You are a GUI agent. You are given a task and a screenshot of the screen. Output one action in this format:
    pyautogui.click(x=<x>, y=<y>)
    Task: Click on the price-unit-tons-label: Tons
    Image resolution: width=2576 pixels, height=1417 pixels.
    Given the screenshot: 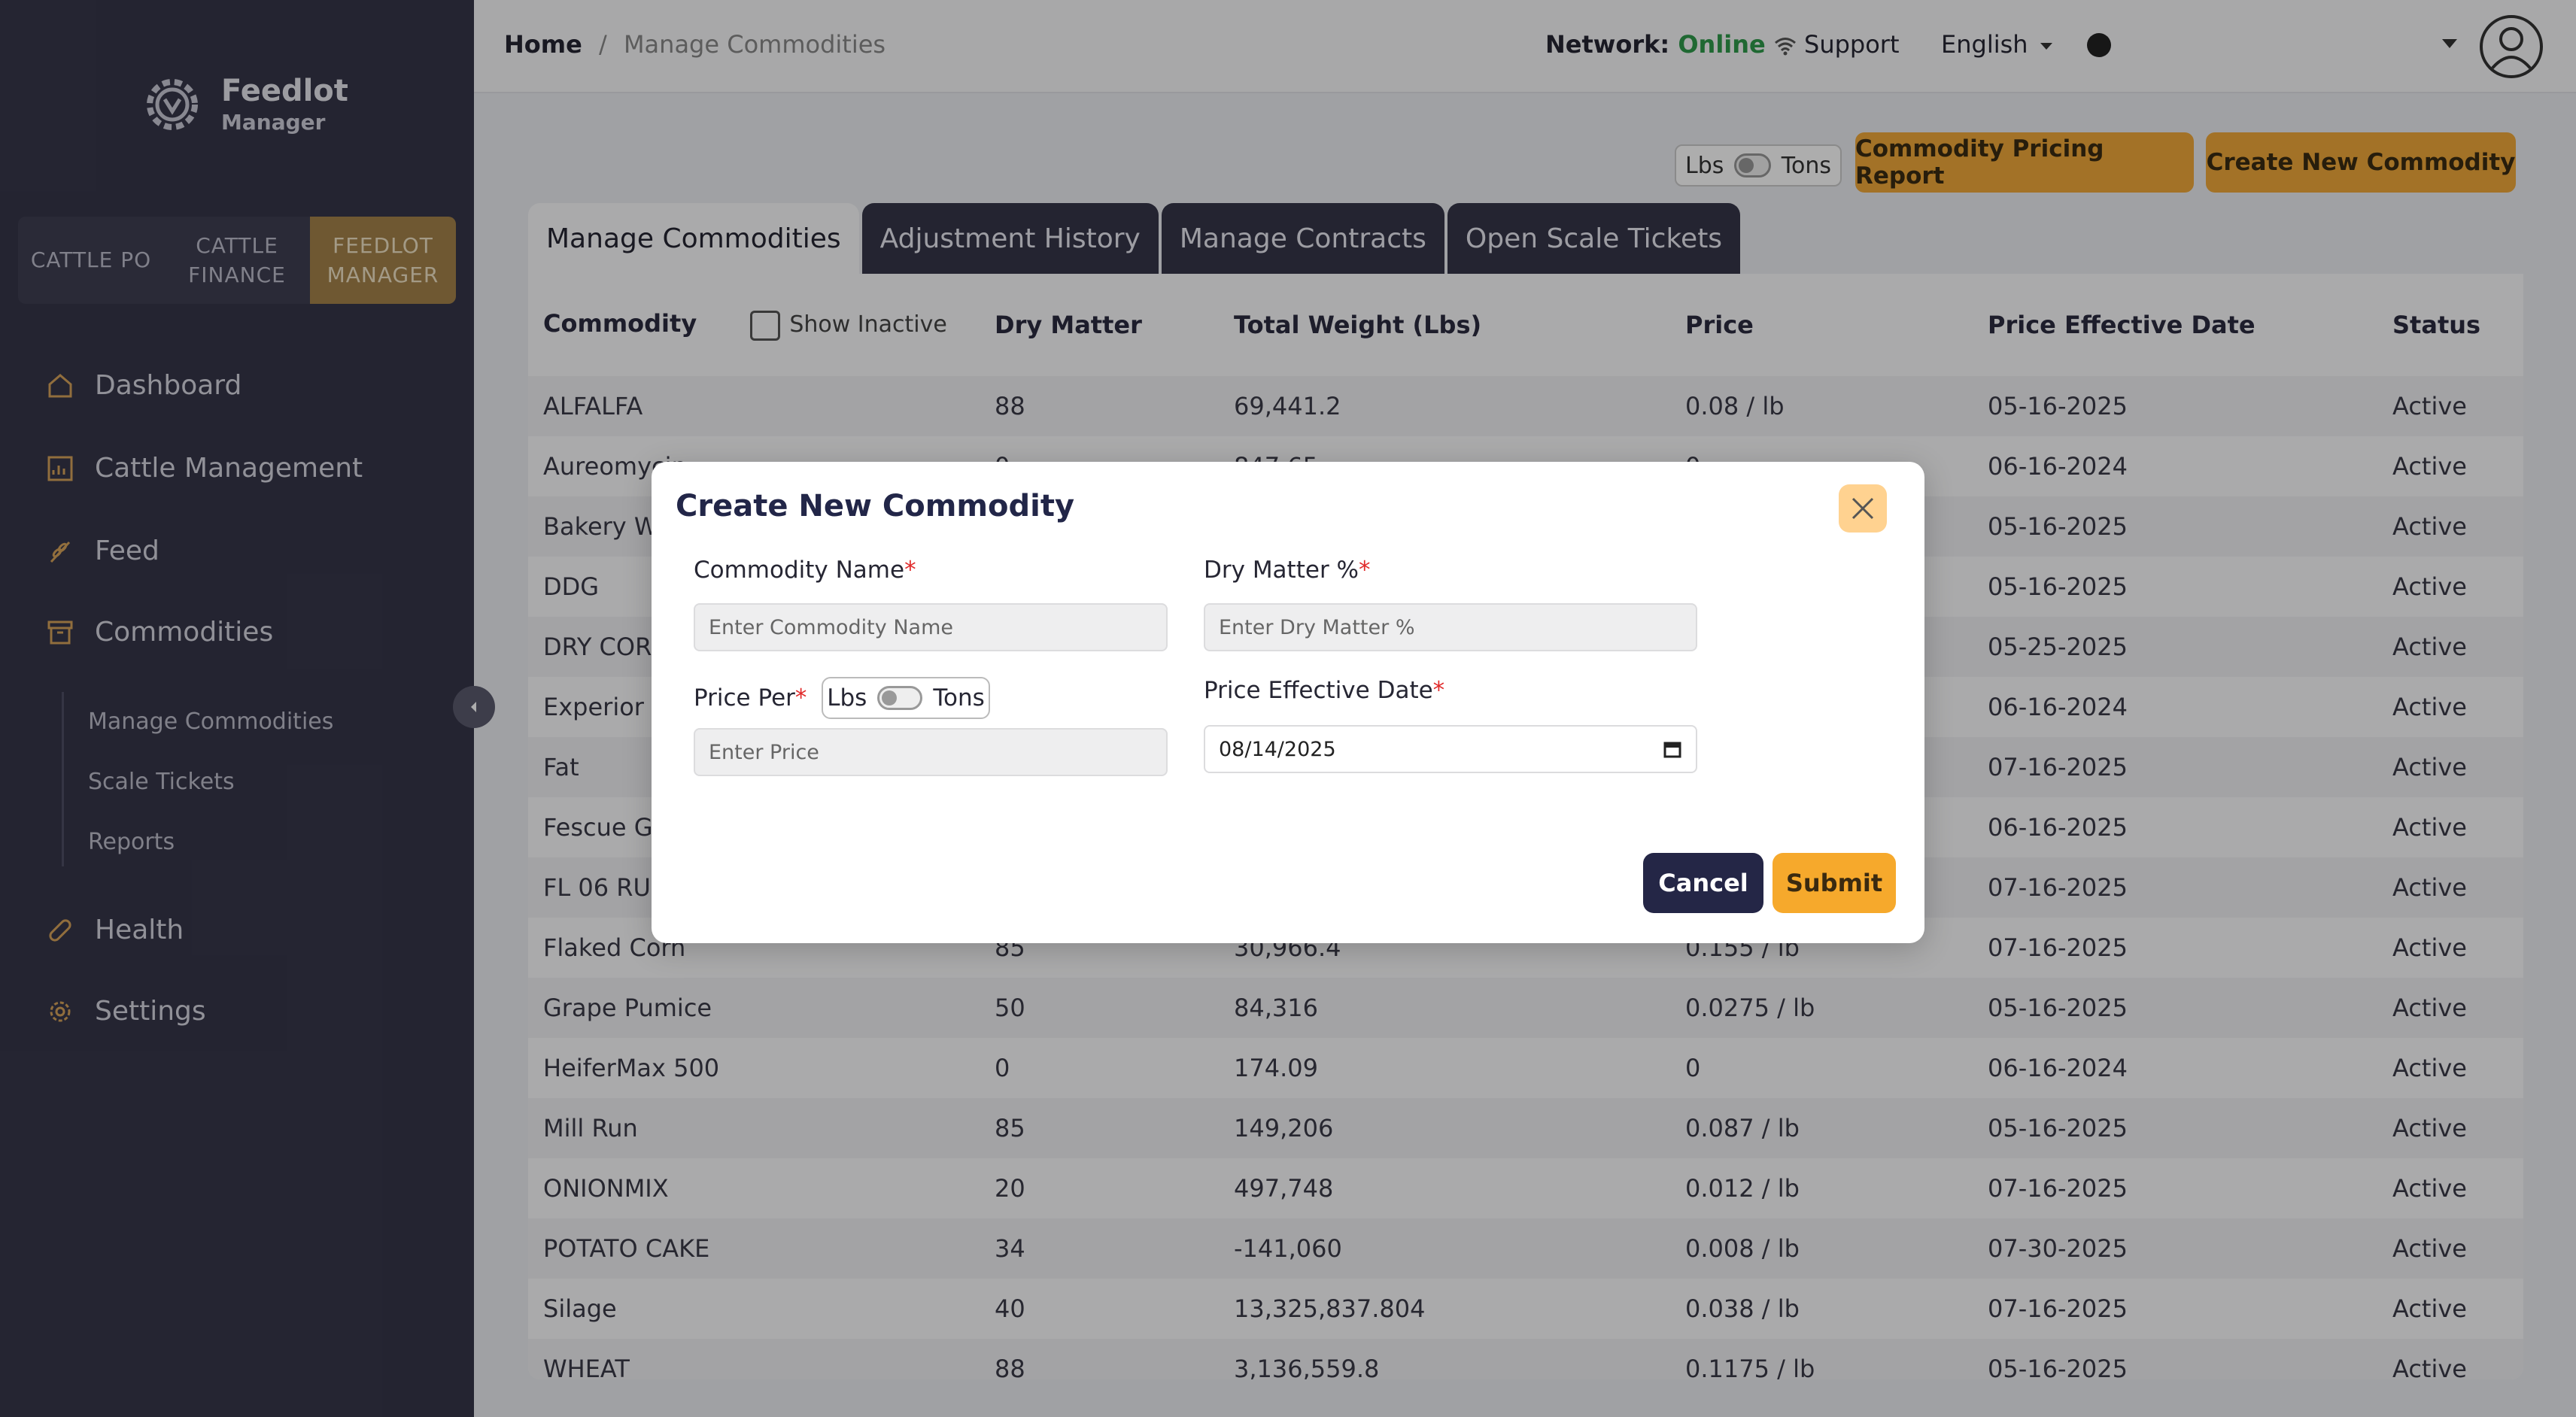 What is the action you would take?
    pyautogui.click(x=959, y=698)
    